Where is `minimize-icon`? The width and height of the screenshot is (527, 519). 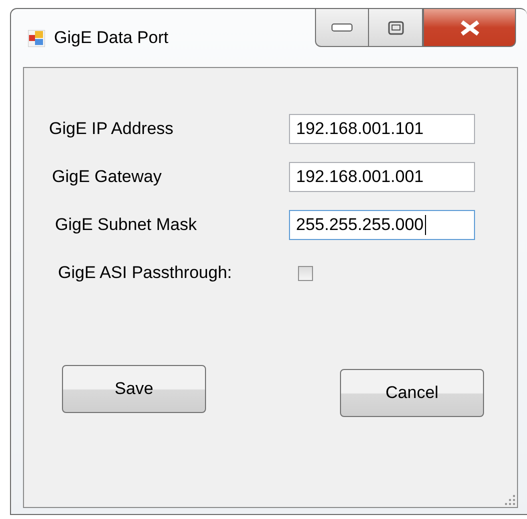
minimize-icon is located at coordinates (342, 27).